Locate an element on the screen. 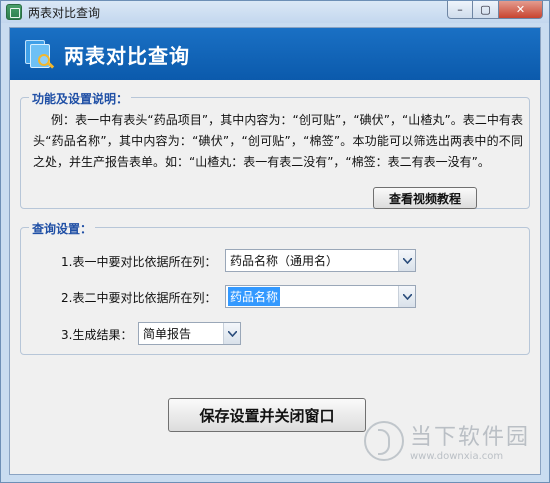 The height and width of the screenshot is (483, 550). view-video-tutorial-button: 查看视频教程 is located at coordinates (425, 198).